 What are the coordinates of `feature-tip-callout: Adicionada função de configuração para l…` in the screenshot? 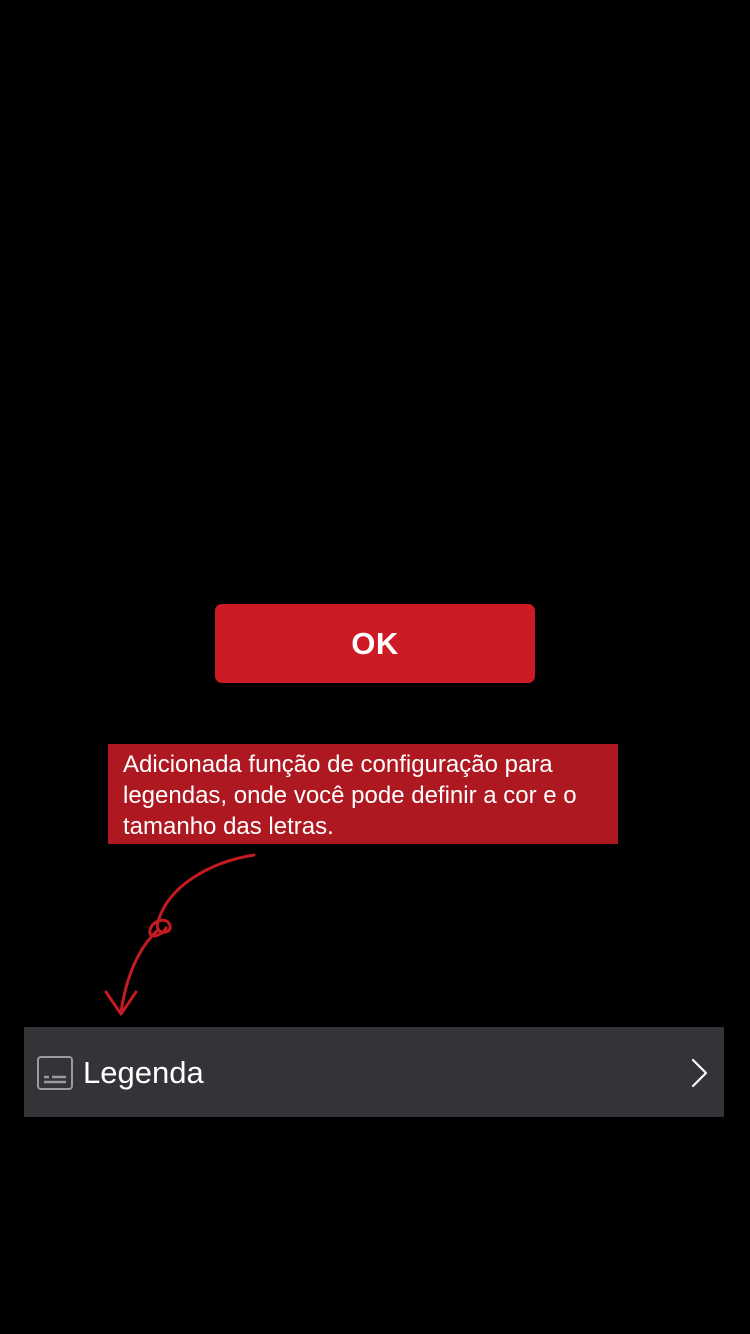 It's located at (363, 794).